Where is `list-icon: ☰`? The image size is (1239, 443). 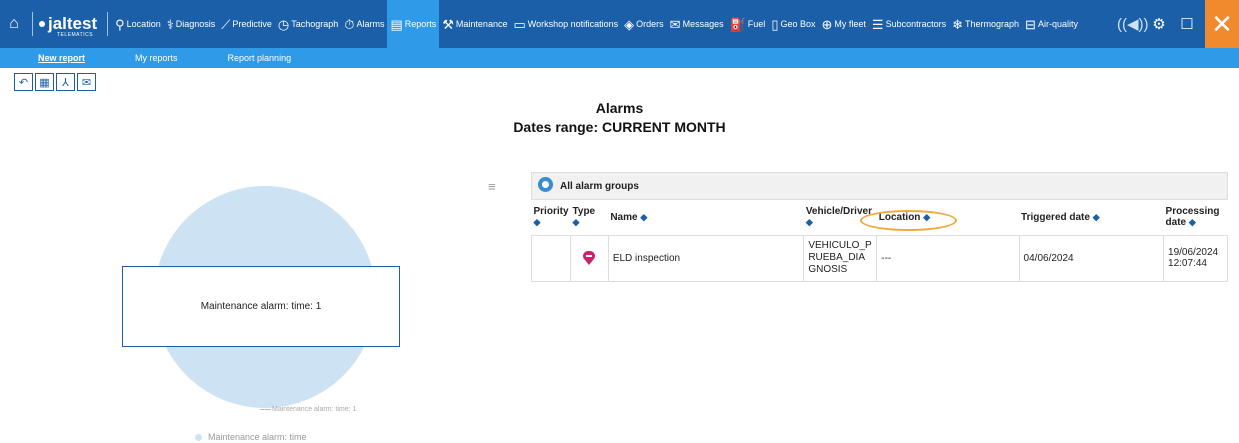
list-icon: ☰ is located at coordinates (877, 24).